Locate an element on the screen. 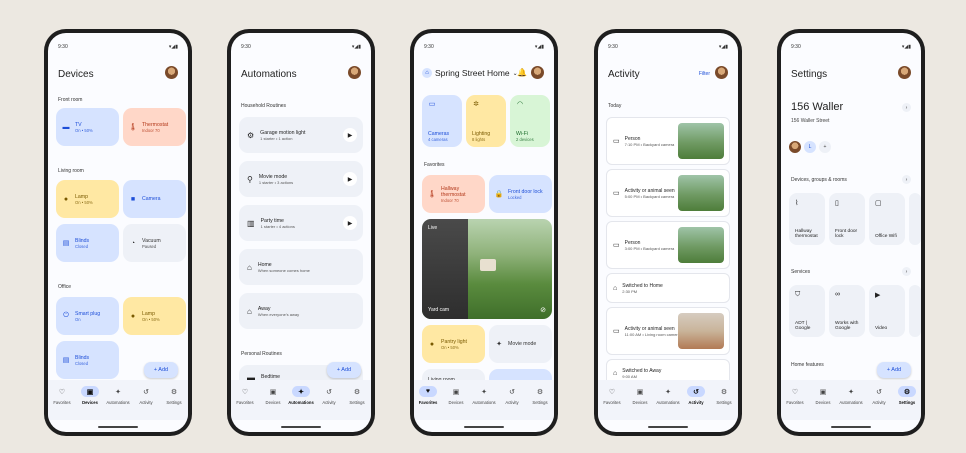  device-tile-office-lamp: ● Lamp On • 50% is located at coordinates (154, 316).